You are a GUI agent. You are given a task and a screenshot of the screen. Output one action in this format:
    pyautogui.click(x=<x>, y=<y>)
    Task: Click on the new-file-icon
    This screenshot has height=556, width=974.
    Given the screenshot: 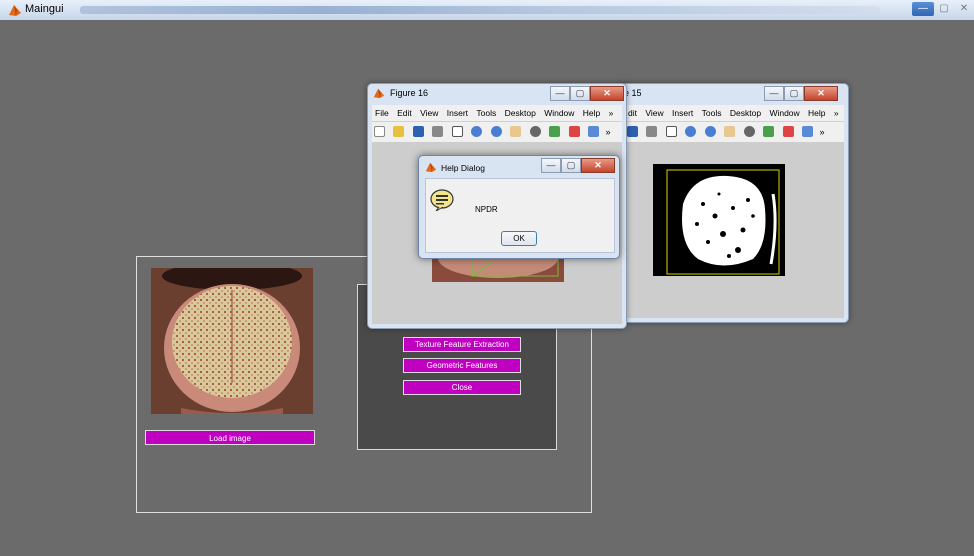 What is the action you would take?
    pyautogui.click(x=379, y=131)
    